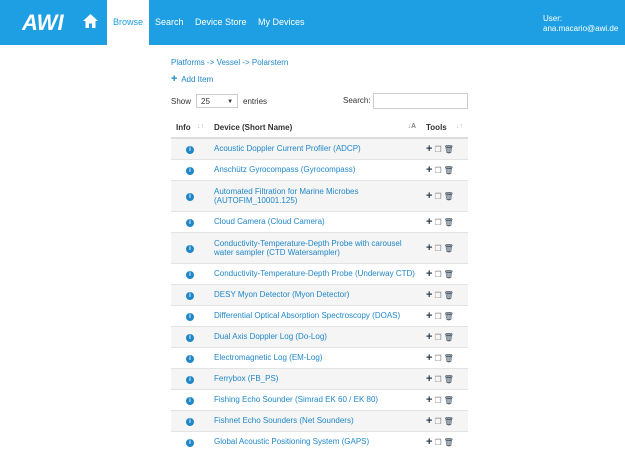  What do you see at coordinates (169, 22) in the screenshot?
I see `tab-search: Search` at bounding box center [169, 22].